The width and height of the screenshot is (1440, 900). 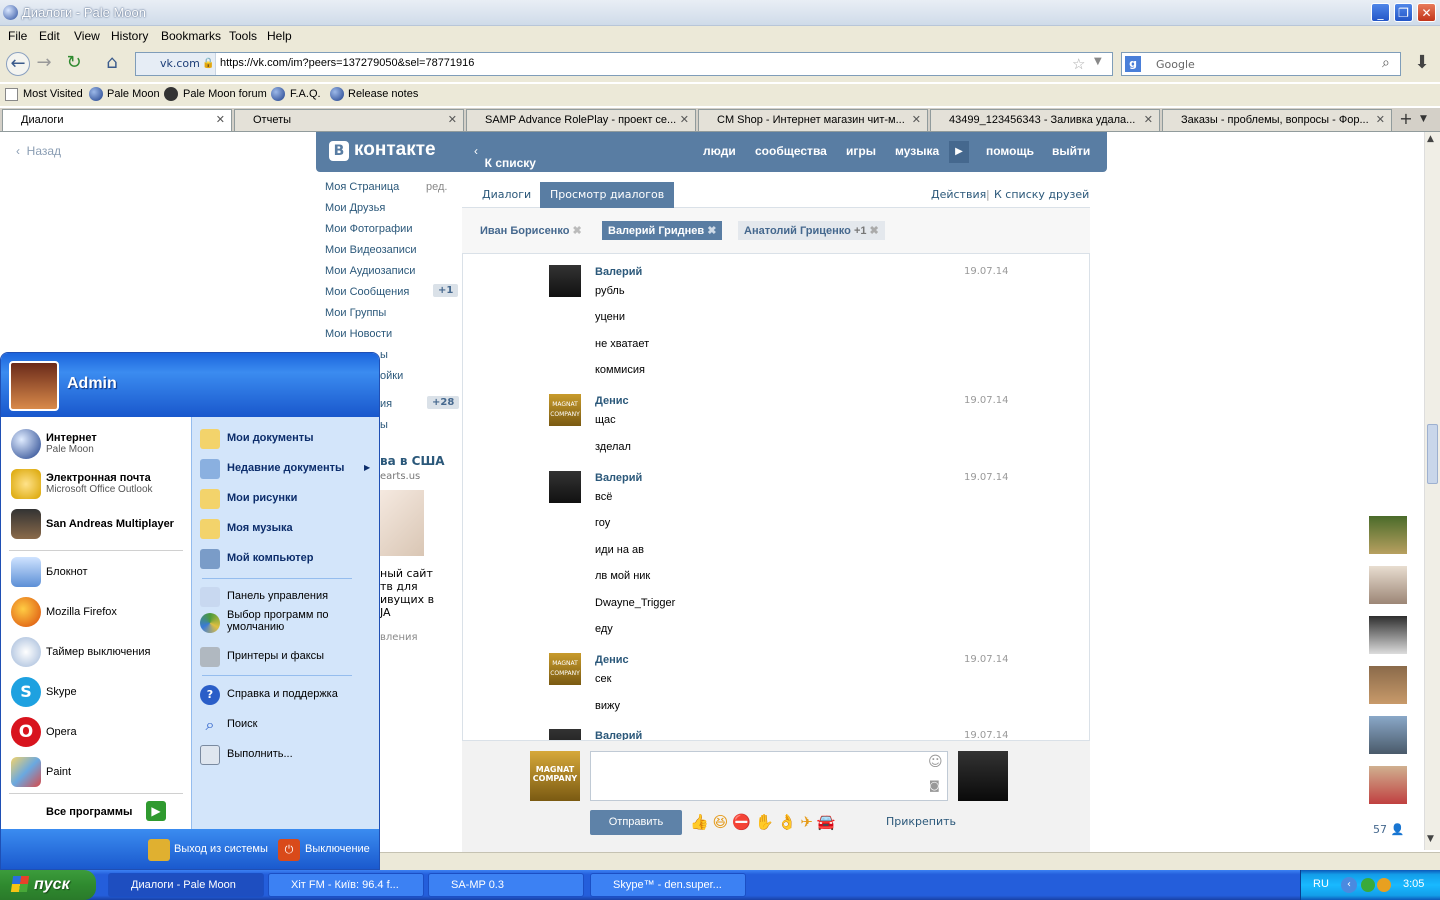 I want to click on vk-logo-icon: В, so click(x=339, y=151).